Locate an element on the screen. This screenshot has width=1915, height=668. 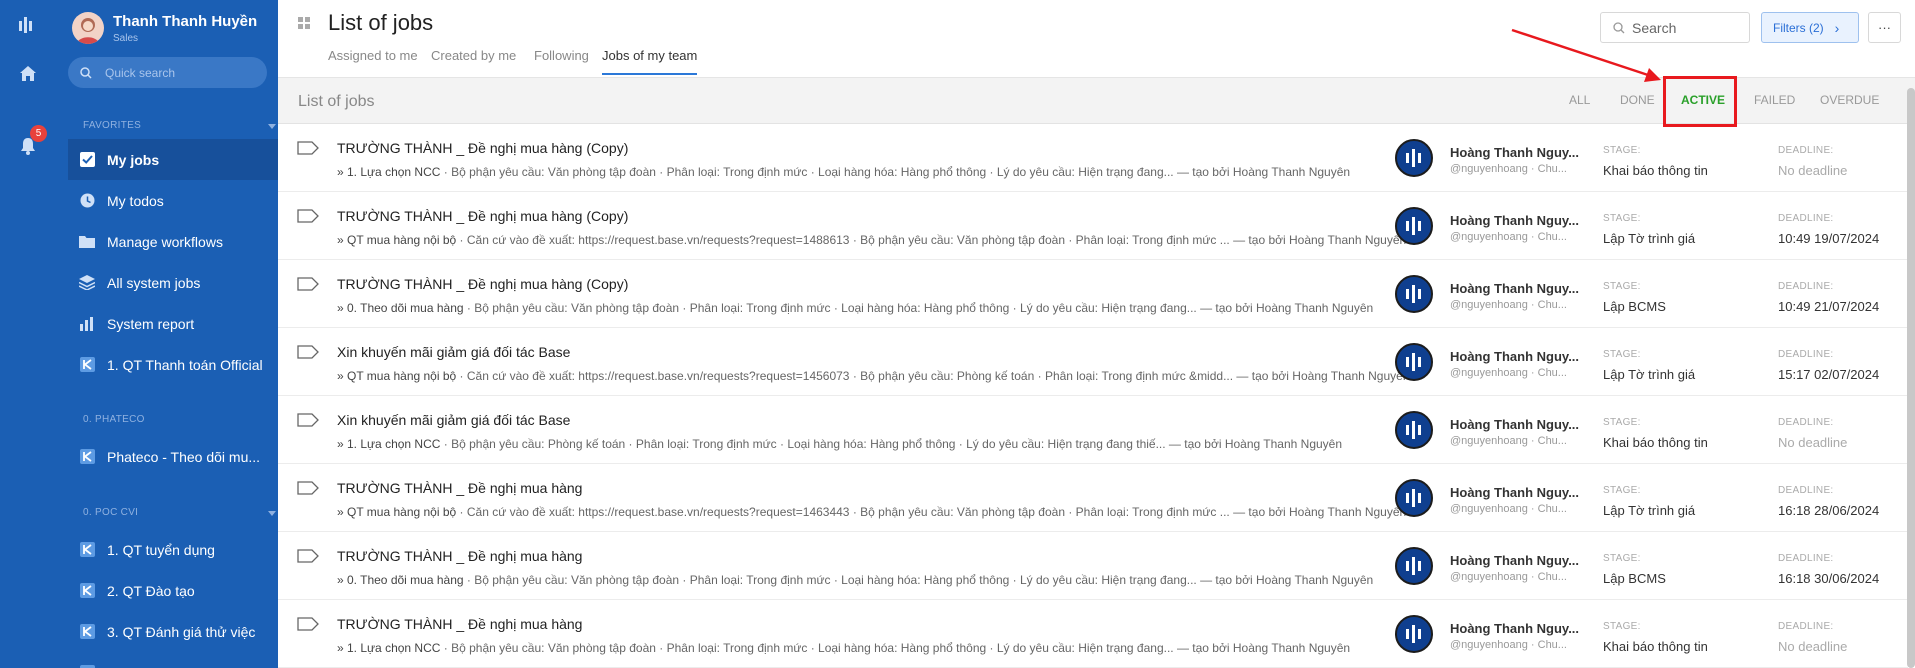
sidebar-item-qt-dao-tao: 2. QT Đào tạo is located at coordinates (173, 590).